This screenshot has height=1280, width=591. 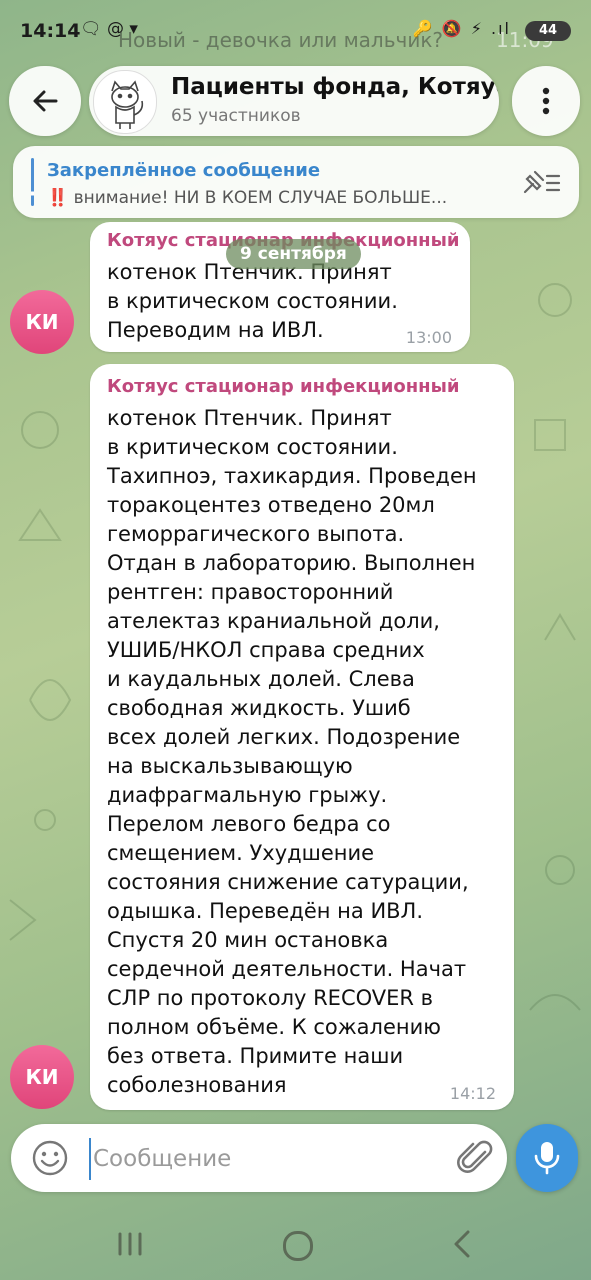 What do you see at coordinates (32, 182) in the screenshot?
I see `pinned-indicator` at bounding box center [32, 182].